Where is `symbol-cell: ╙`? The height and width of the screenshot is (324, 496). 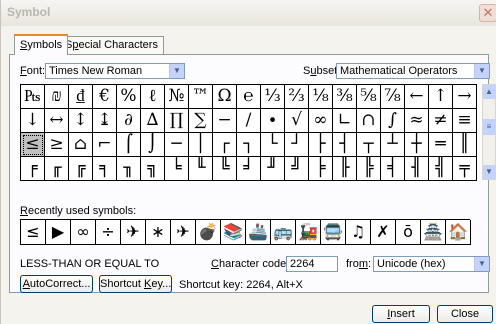
symbol-cell: ╙ is located at coordinates (201, 169).